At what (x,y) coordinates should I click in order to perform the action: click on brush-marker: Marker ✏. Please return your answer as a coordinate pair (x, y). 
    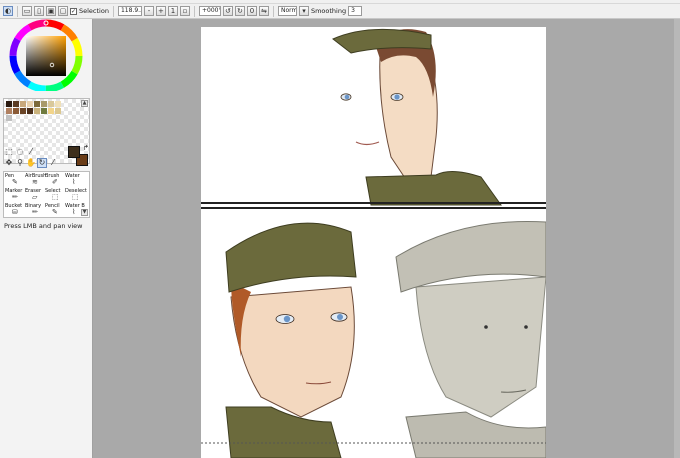
    Looking at the image, I should click on (14, 195).